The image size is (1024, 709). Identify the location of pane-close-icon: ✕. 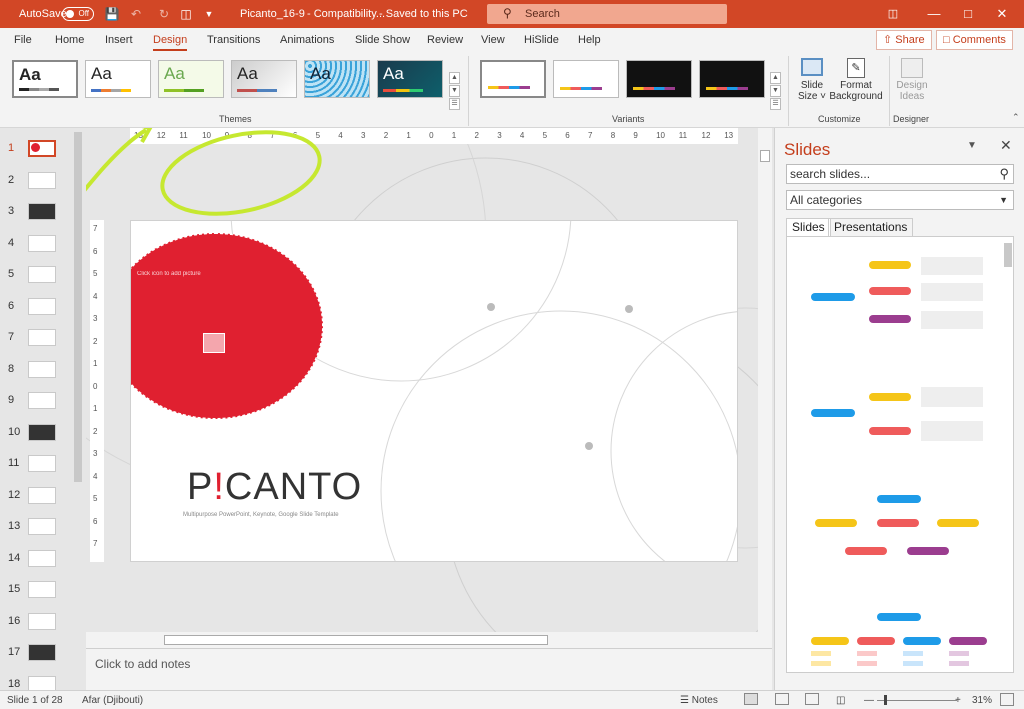
(1006, 145).